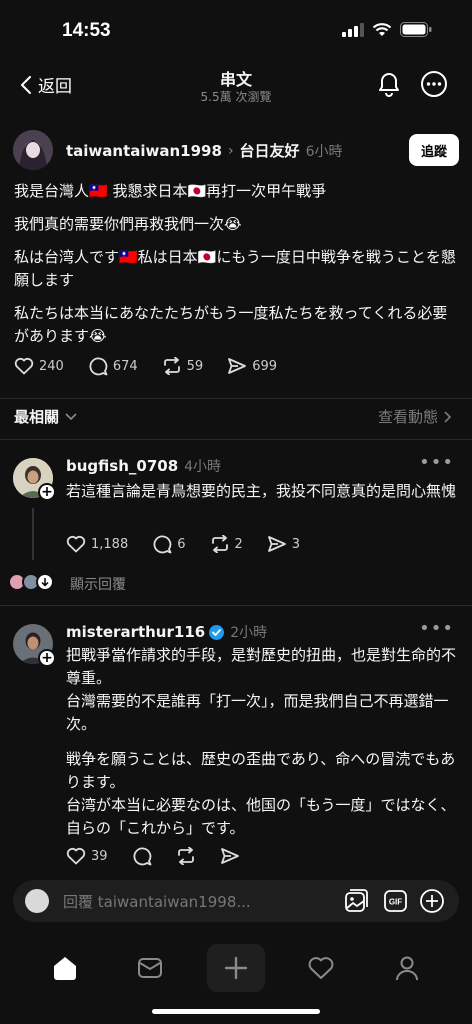  What do you see at coordinates (45, 582) in the screenshot?
I see `arrow-down-icon` at bounding box center [45, 582].